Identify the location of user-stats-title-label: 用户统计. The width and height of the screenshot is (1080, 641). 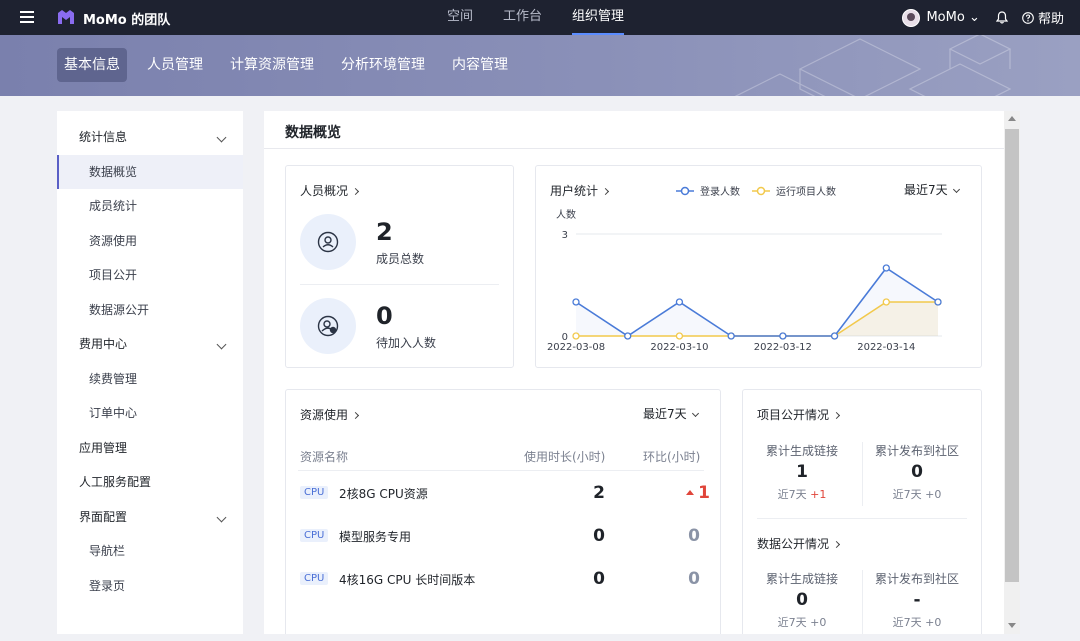
(574, 191).